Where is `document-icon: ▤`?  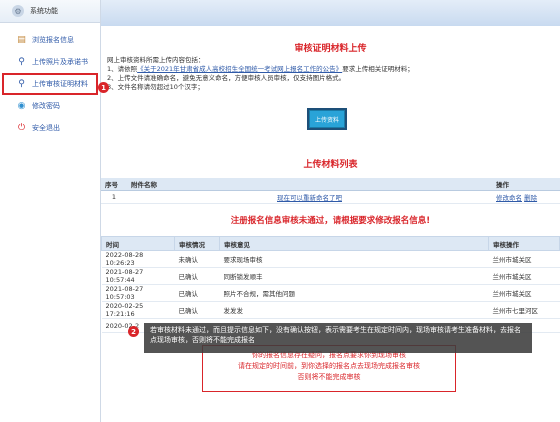
document-icon: ▤ is located at coordinates (21, 40).